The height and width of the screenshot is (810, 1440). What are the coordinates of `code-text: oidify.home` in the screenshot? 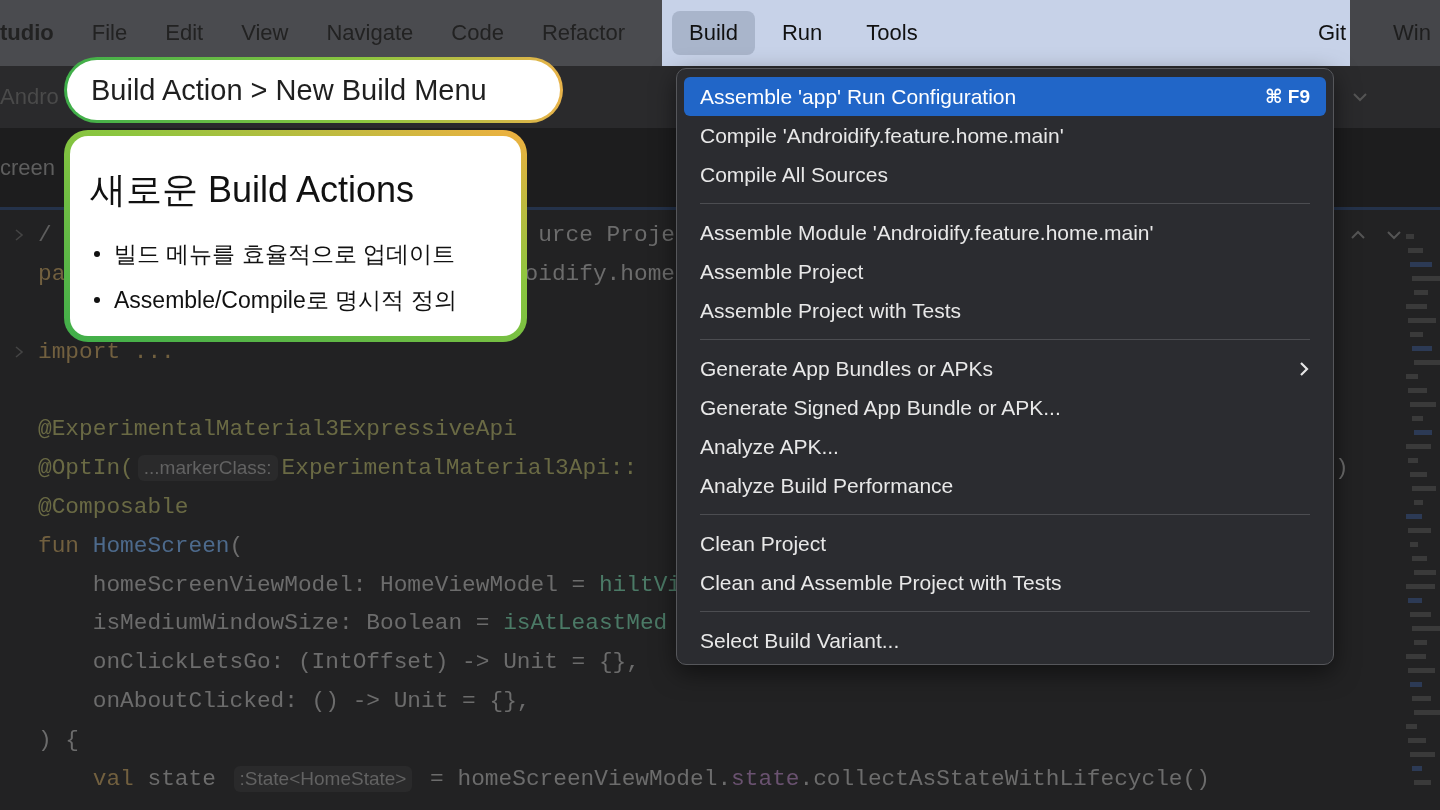 It's located at (599, 274).